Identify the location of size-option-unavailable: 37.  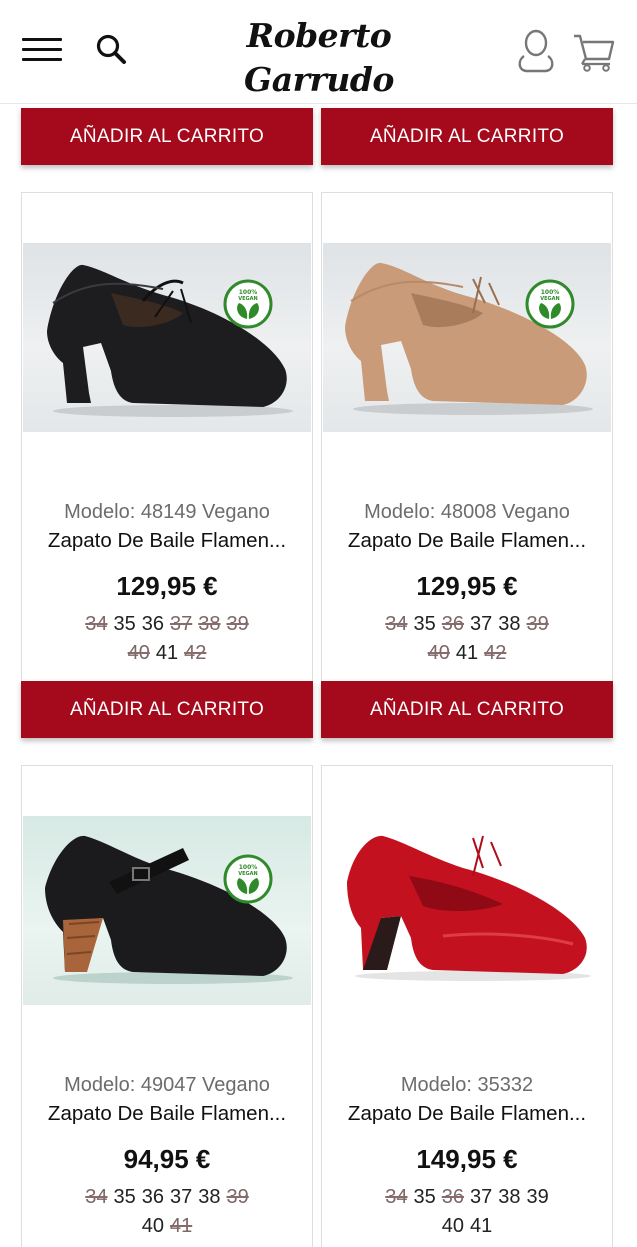
(181, 624).